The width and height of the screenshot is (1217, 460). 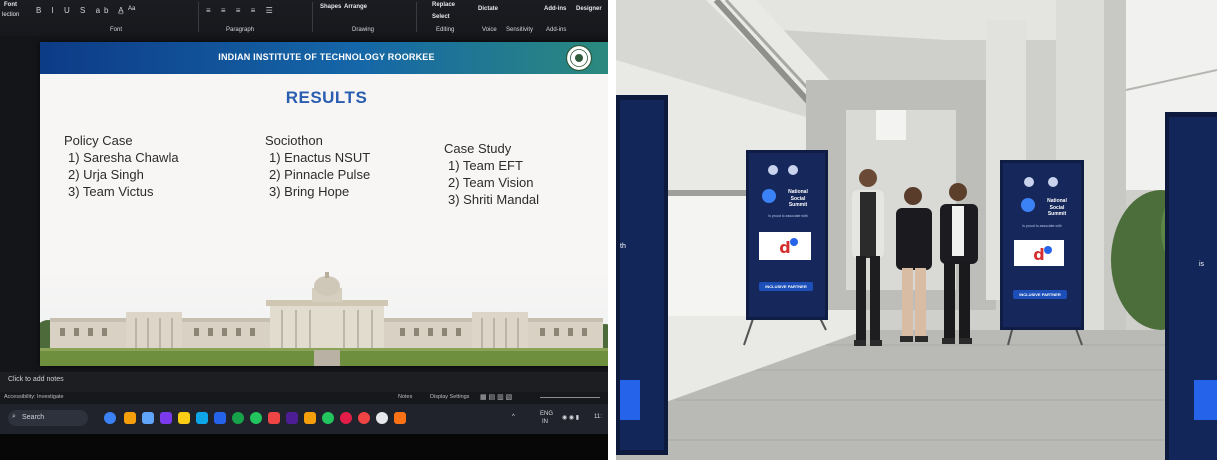 What do you see at coordinates (110, 418) in the screenshot?
I see `copilot-icon` at bounding box center [110, 418].